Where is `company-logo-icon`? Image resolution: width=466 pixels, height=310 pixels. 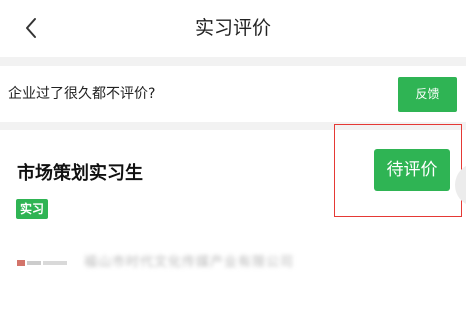
company-logo-icon is located at coordinates (42, 263).